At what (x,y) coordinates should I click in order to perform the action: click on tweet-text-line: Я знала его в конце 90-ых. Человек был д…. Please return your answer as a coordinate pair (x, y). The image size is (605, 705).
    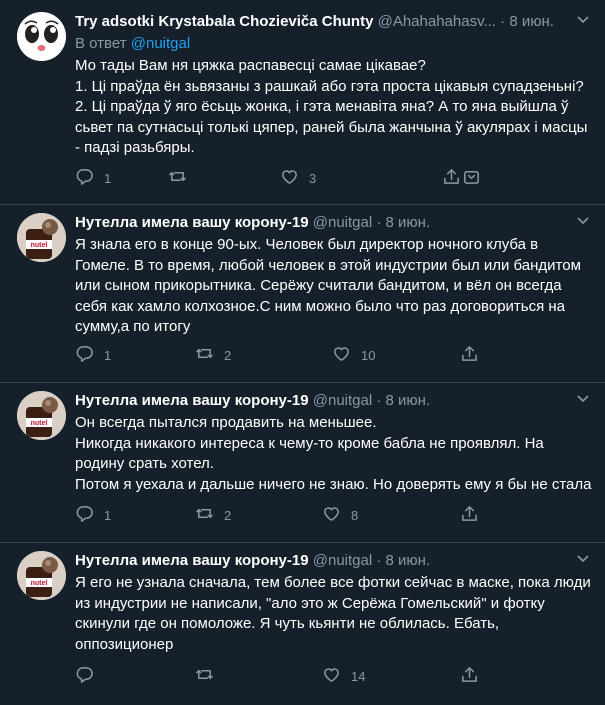
    Looking at the image, I should click on (307, 244).